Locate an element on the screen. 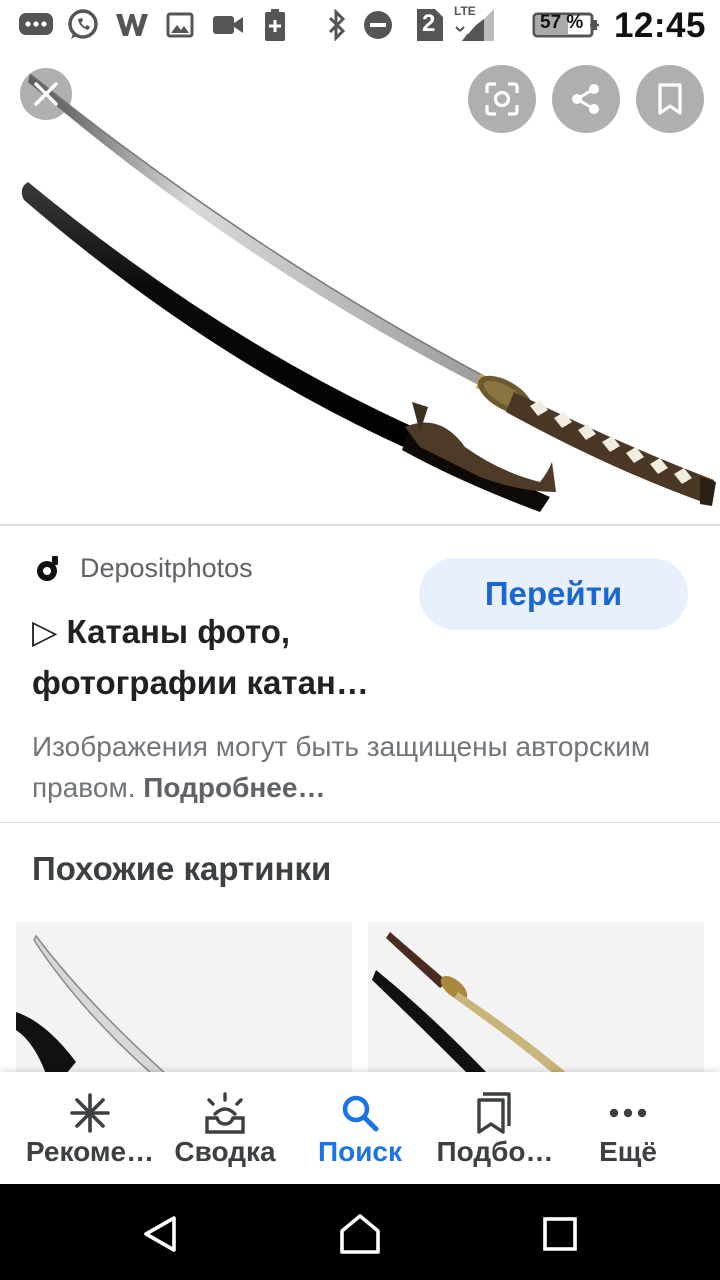 This screenshot has height=1280, width=720. bookmark-icon is located at coordinates (670, 99).